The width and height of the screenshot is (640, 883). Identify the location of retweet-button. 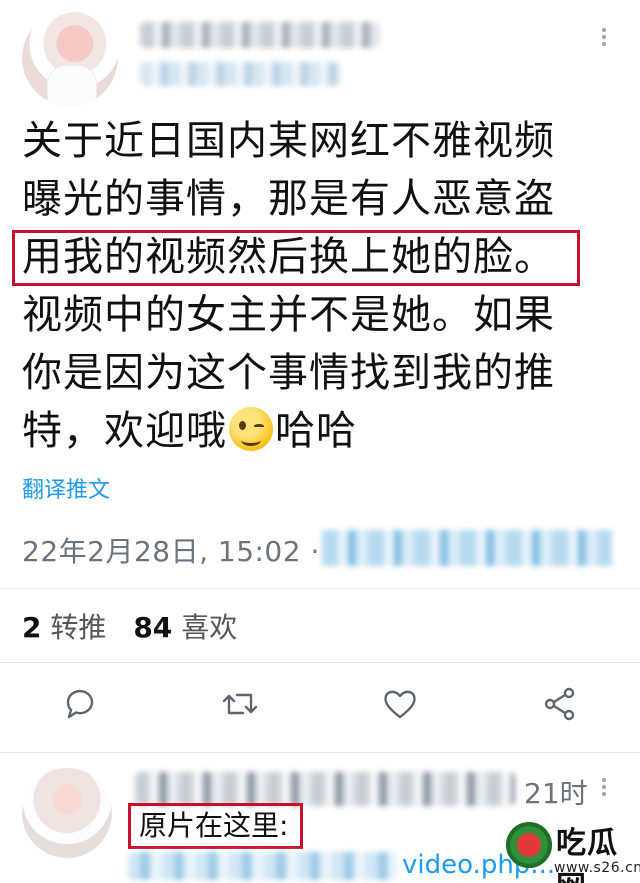
(240, 704).